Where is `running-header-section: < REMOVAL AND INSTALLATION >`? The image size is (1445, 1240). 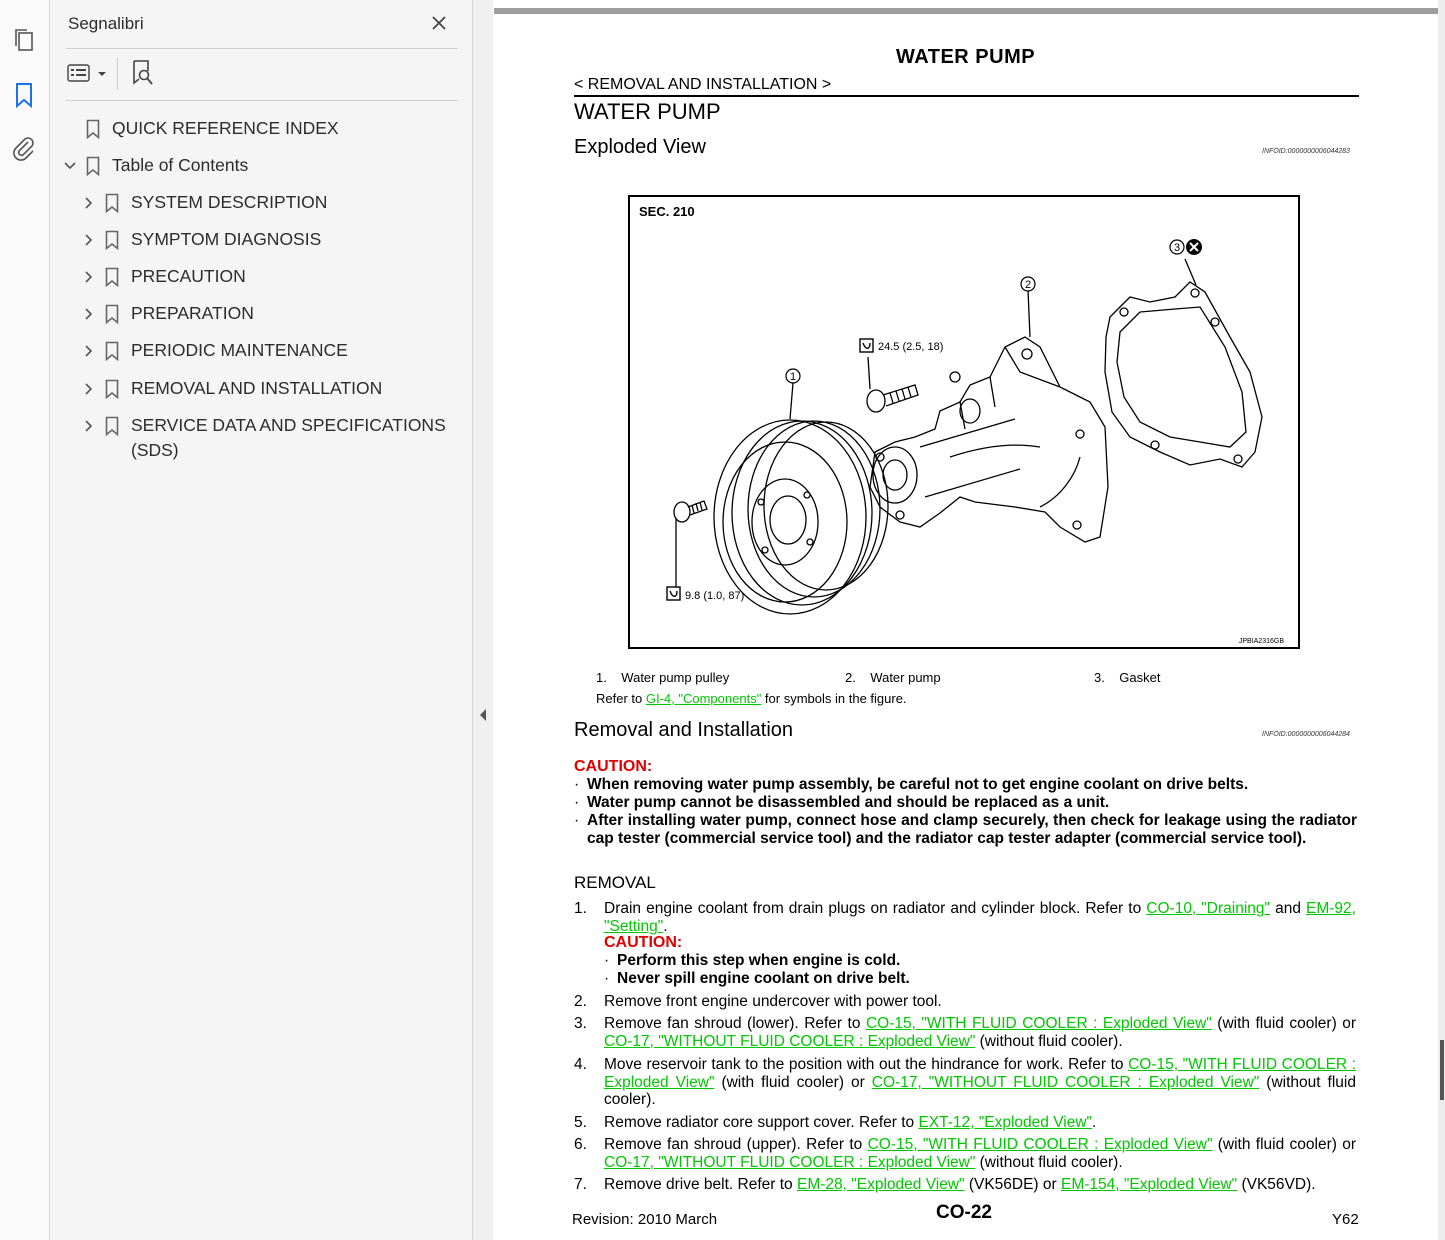
running-header-section: < REMOVAL AND INSTALLATION > is located at coordinates (703, 84).